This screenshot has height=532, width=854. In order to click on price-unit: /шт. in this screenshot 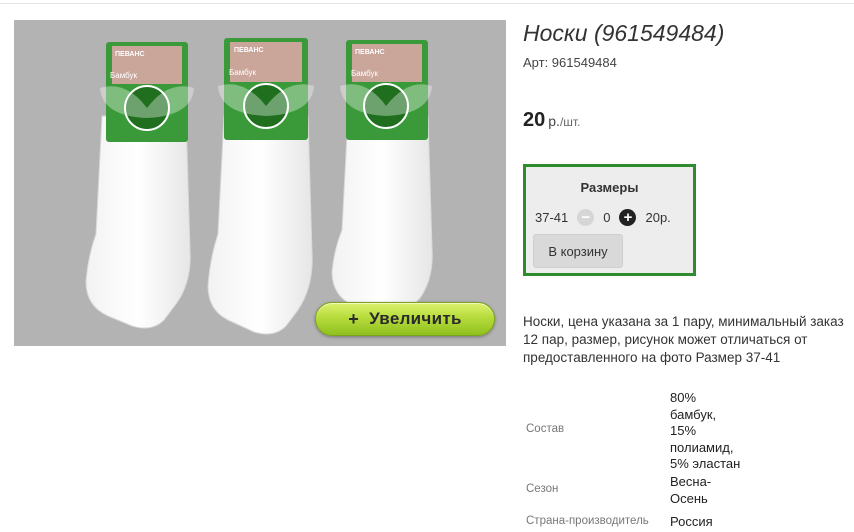, I will do `click(570, 122)`.